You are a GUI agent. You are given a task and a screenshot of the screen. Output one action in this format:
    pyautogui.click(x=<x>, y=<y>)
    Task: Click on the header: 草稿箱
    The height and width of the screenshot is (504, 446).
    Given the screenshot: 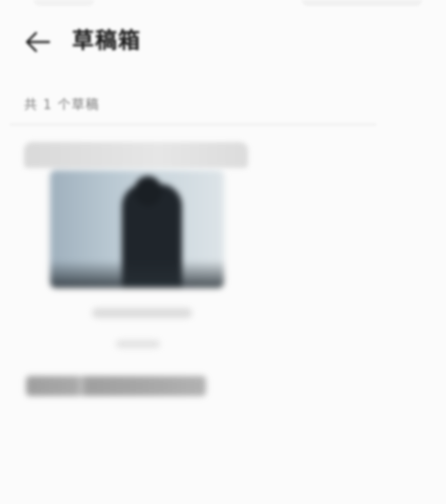 What is the action you would take?
    pyautogui.click(x=223, y=42)
    